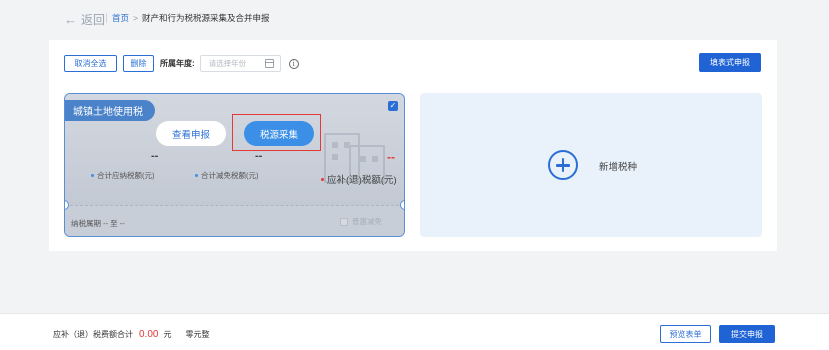 The image size is (829, 350). Describe the element at coordinates (259, 156) in the screenshot. I see `total-reduction-value: --` at that location.